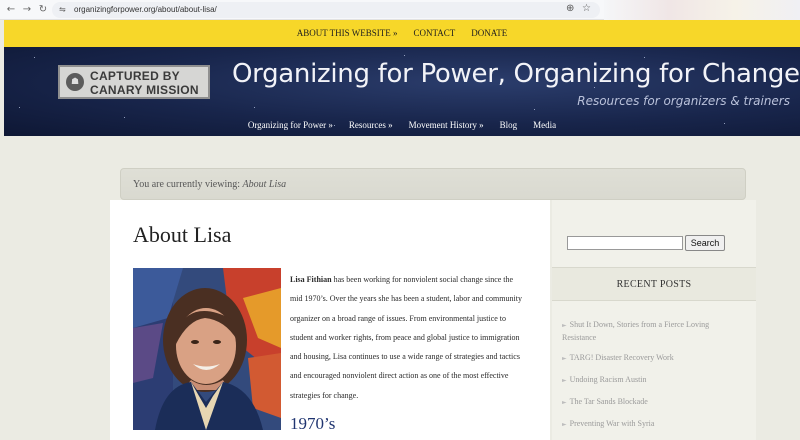 Image resolution: width=800 pixels, height=440 pixels. What do you see at coordinates (509, 125) in the screenshot?
I see `nav-blog: Blog` at bounding box center [509, 125].